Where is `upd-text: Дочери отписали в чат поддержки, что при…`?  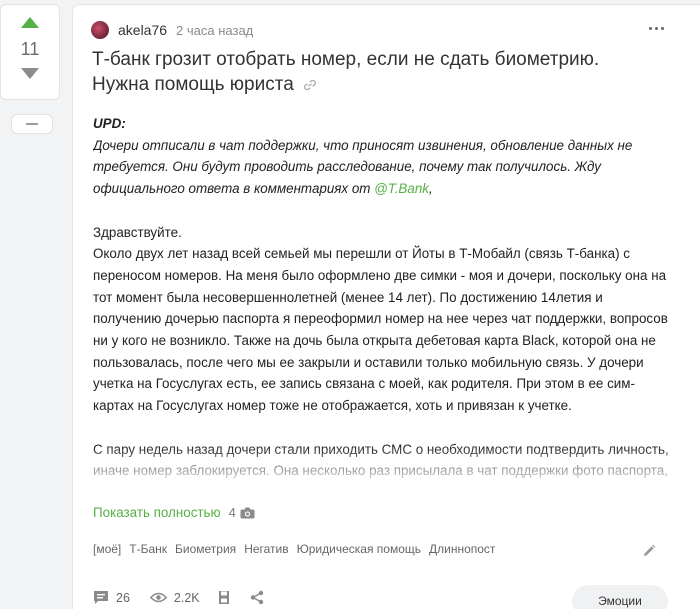
upd-text: Дочери отписали в чат поддержки, что при… is located at coordinates (363, 167).